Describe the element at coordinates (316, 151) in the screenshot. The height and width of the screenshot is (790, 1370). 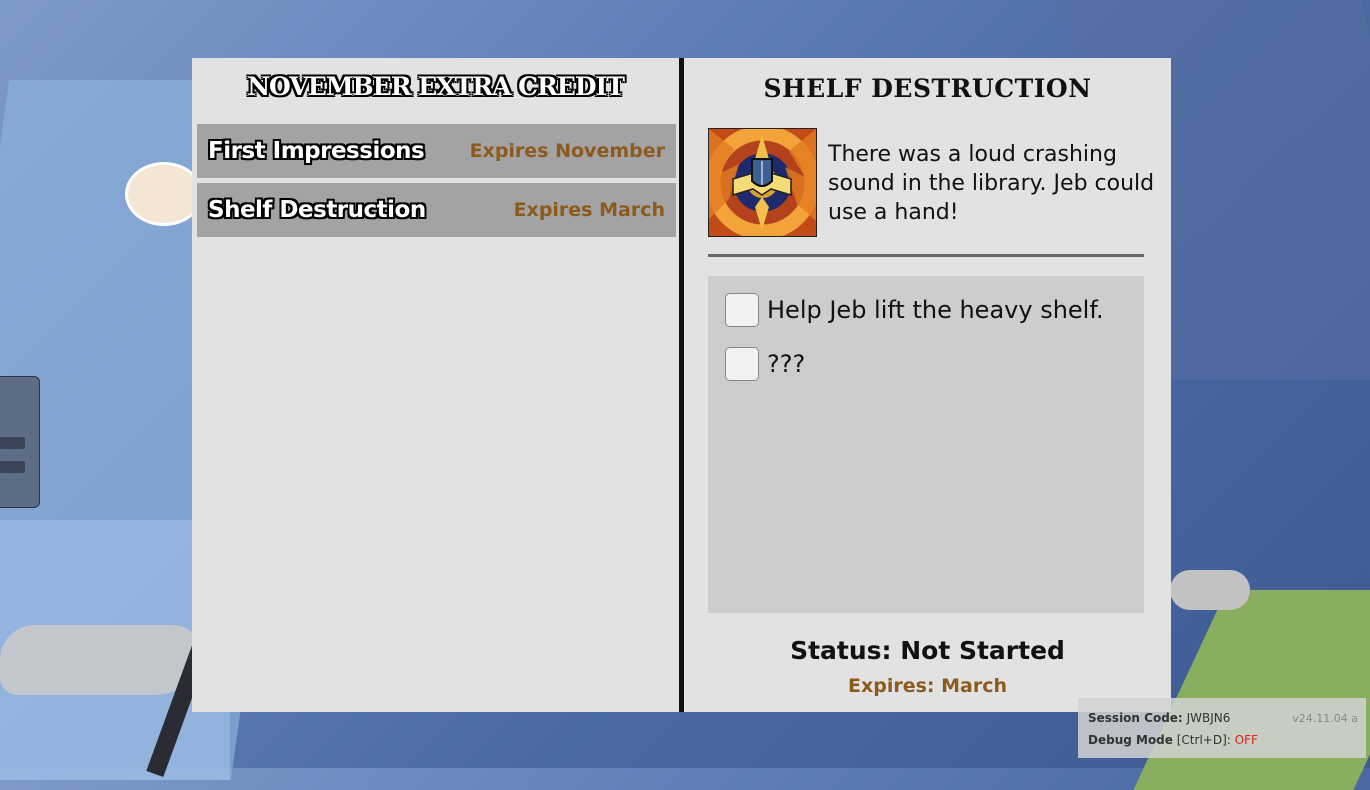
I see `quest-name: First Impressions` at that location.